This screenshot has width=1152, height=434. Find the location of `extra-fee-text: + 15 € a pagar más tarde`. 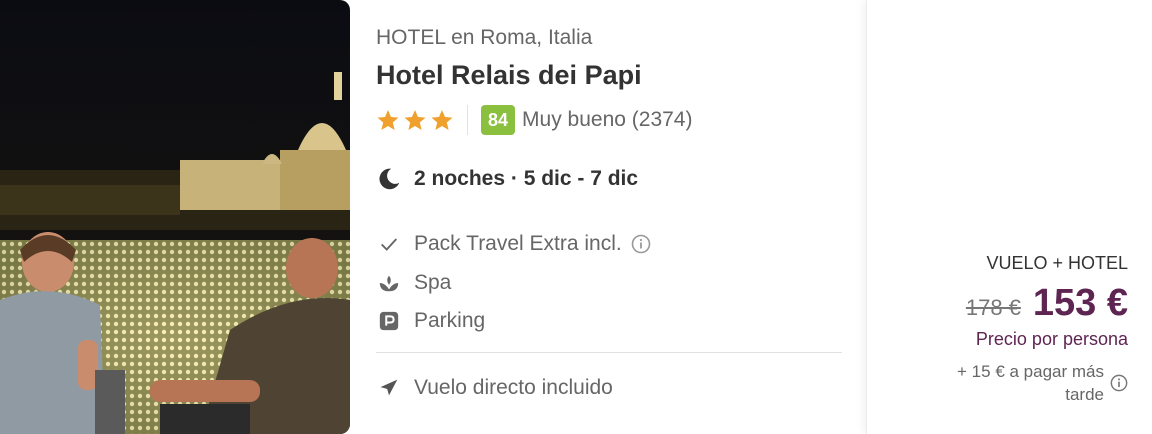

extra-fee-text: + 15 € a pagar más tarde is located at coordinates (1030, 383).